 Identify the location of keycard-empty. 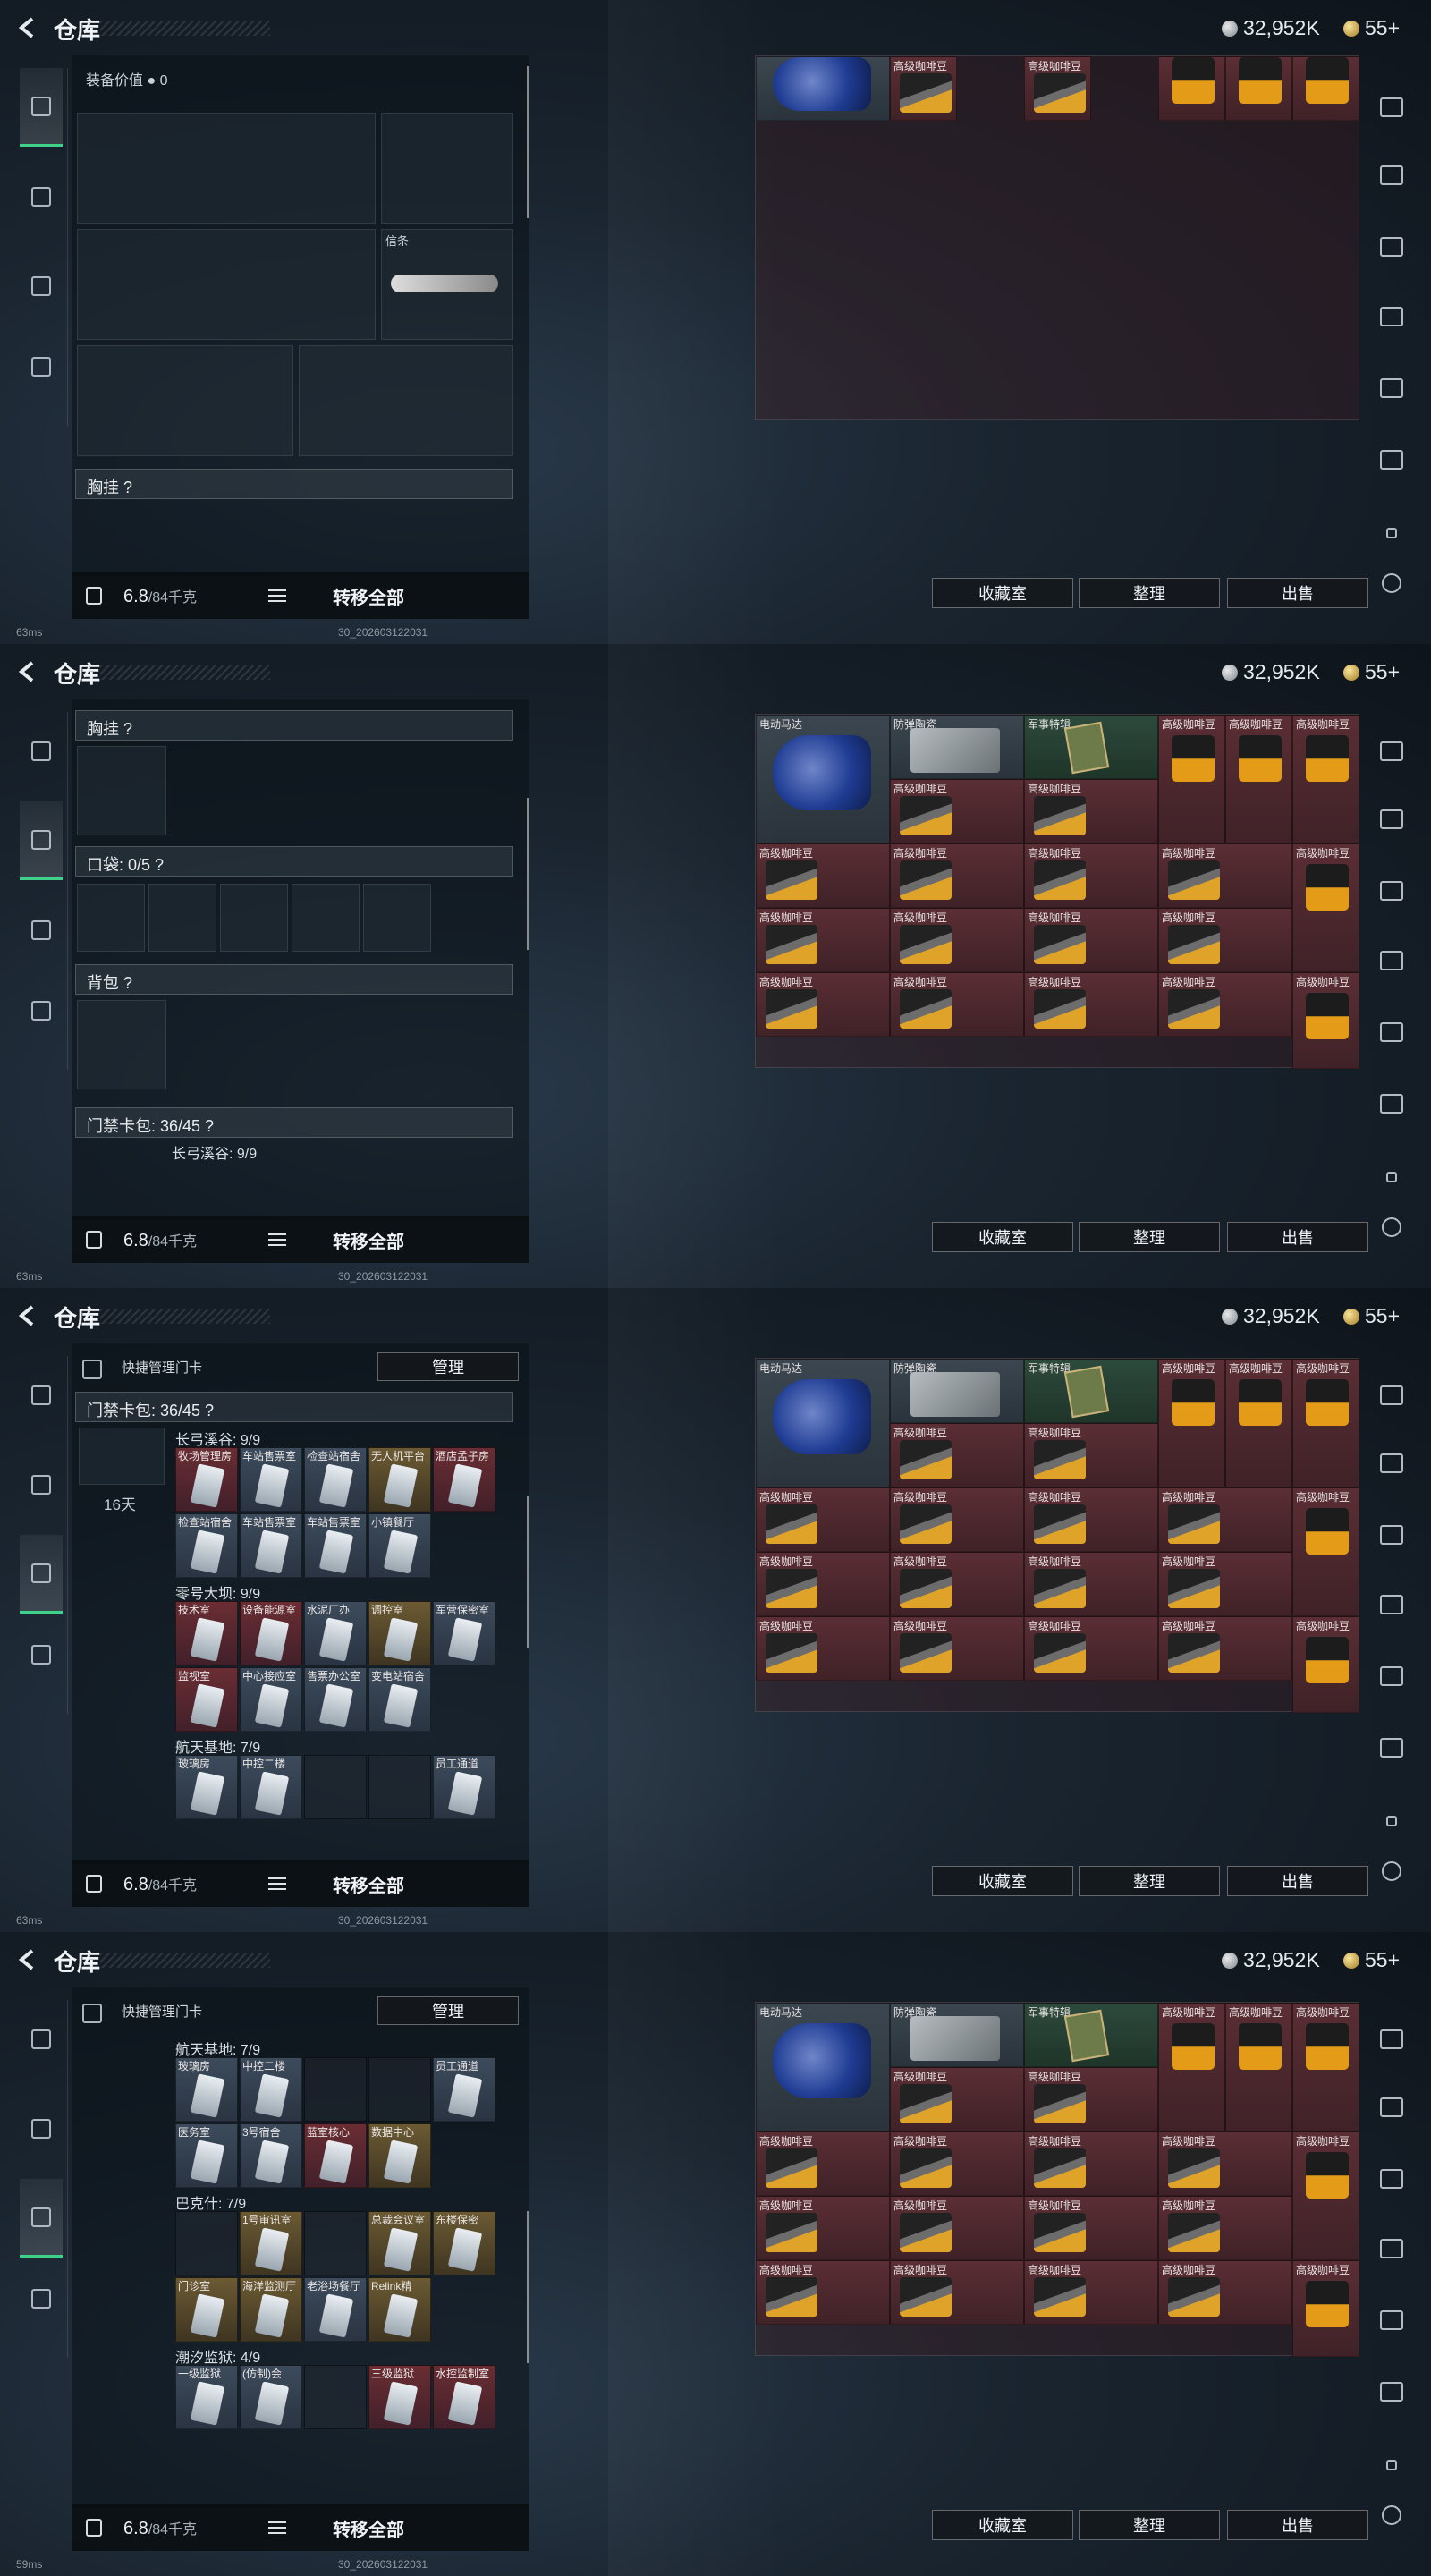
(207, 2243).